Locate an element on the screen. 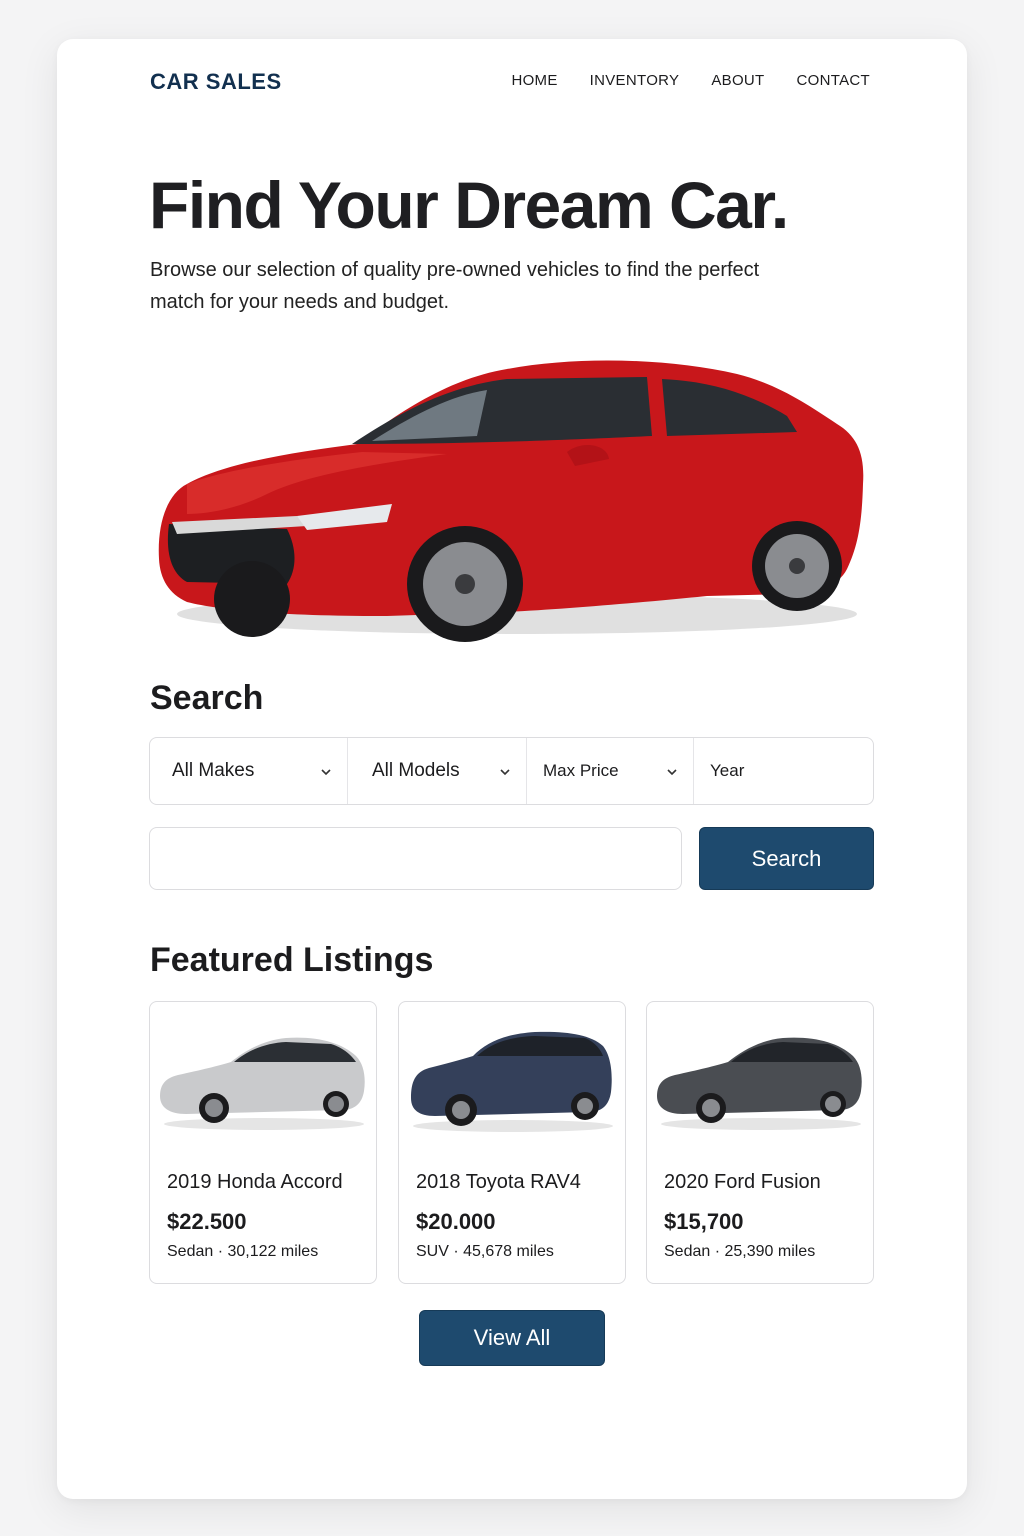 The image size is (1024, 1536). max-price-select: Max Price is located at coordinates (609, 771).